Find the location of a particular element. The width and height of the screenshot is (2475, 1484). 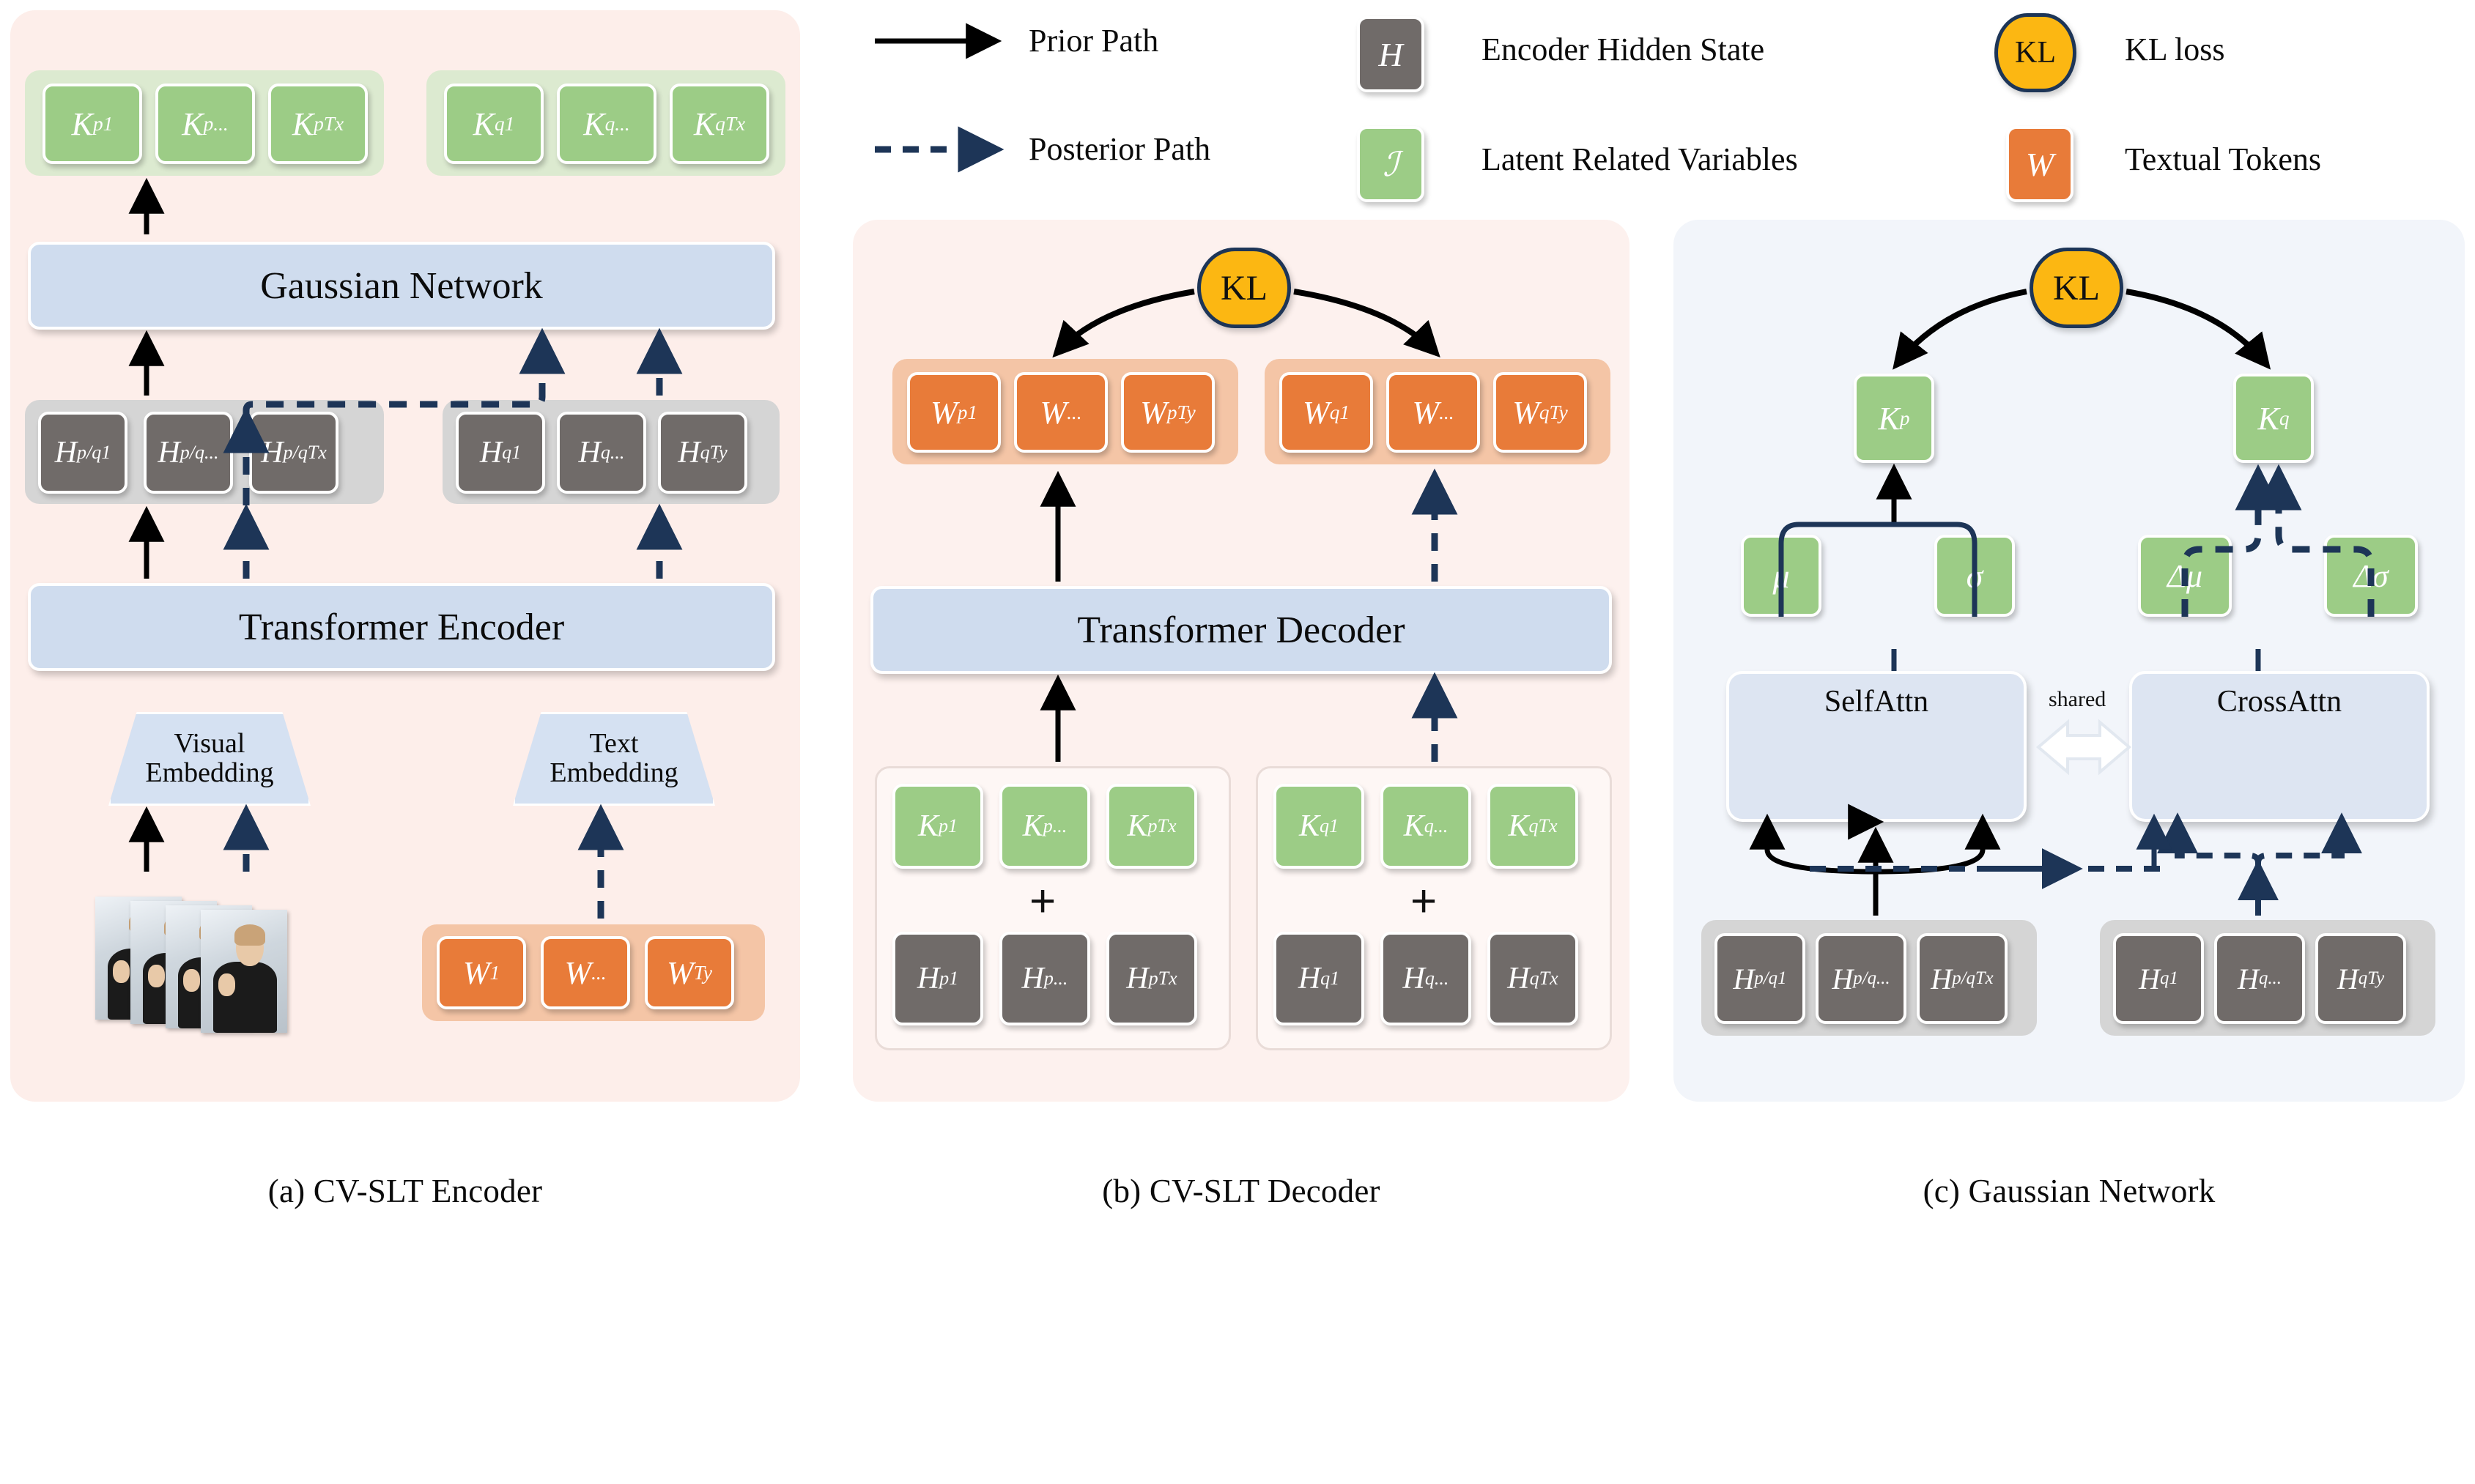

a-visual-embedding: Visual Embedding is located at coordinates (209, 759).